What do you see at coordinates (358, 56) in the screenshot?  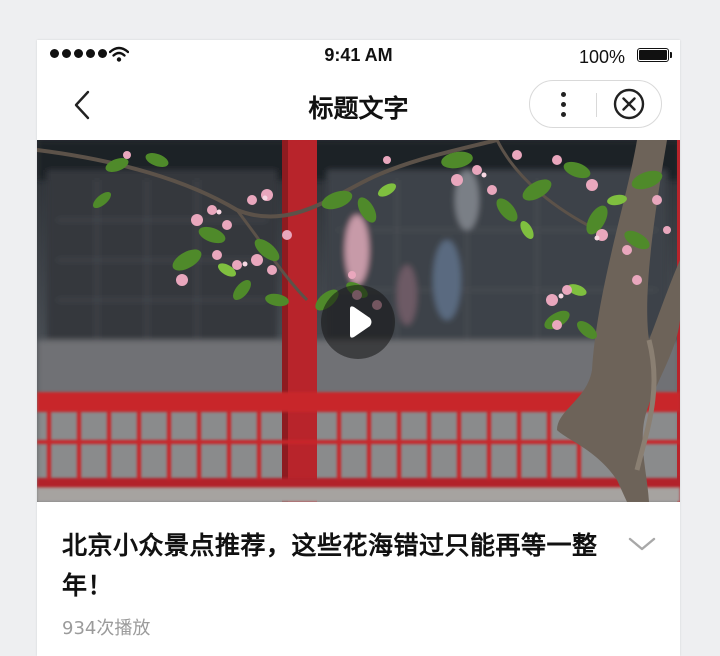 I see `status-bar: 9:41 AM 100%` at bounding box center [358, 56].